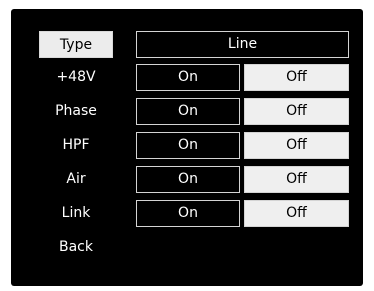 This screenshot has width=374, height=291. What do you see at coordinates (188, 111) in the screenshot?
I see `row-phase-on-button: On` at bounding box center [188, 111].